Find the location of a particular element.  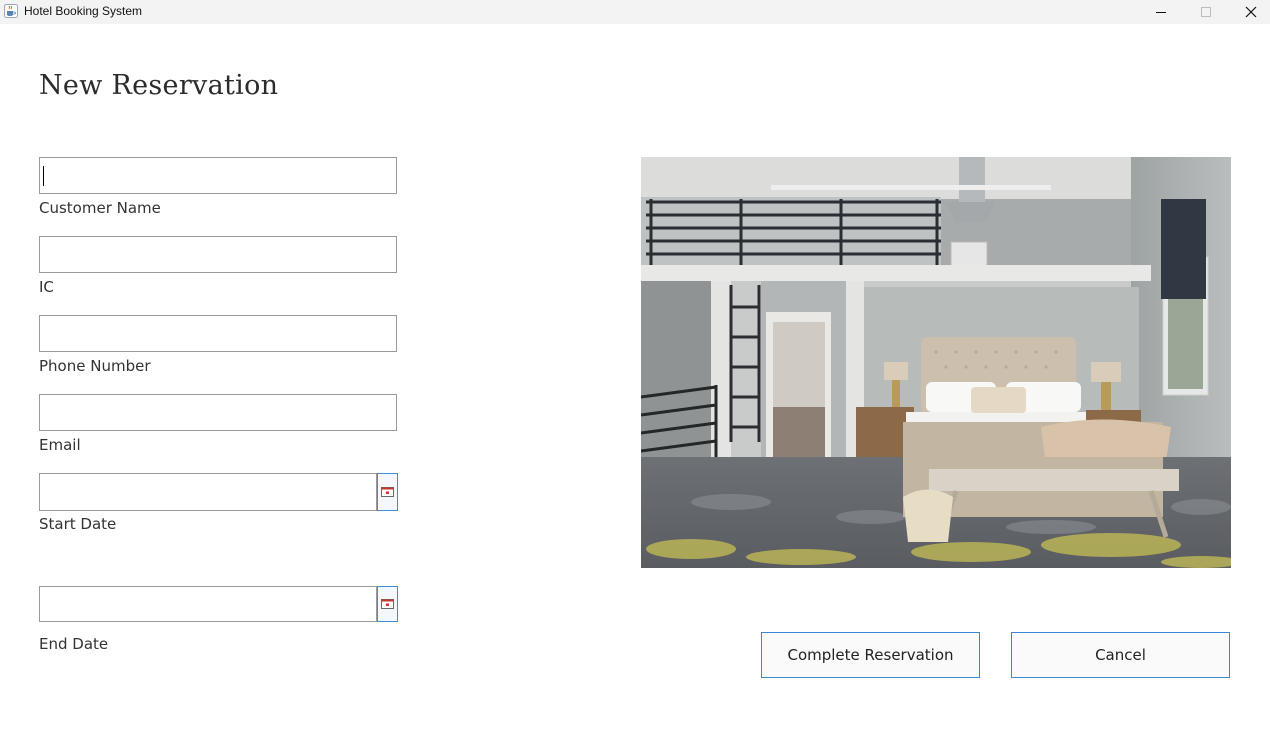

maximize-button is located at coordinates (1206, 12).